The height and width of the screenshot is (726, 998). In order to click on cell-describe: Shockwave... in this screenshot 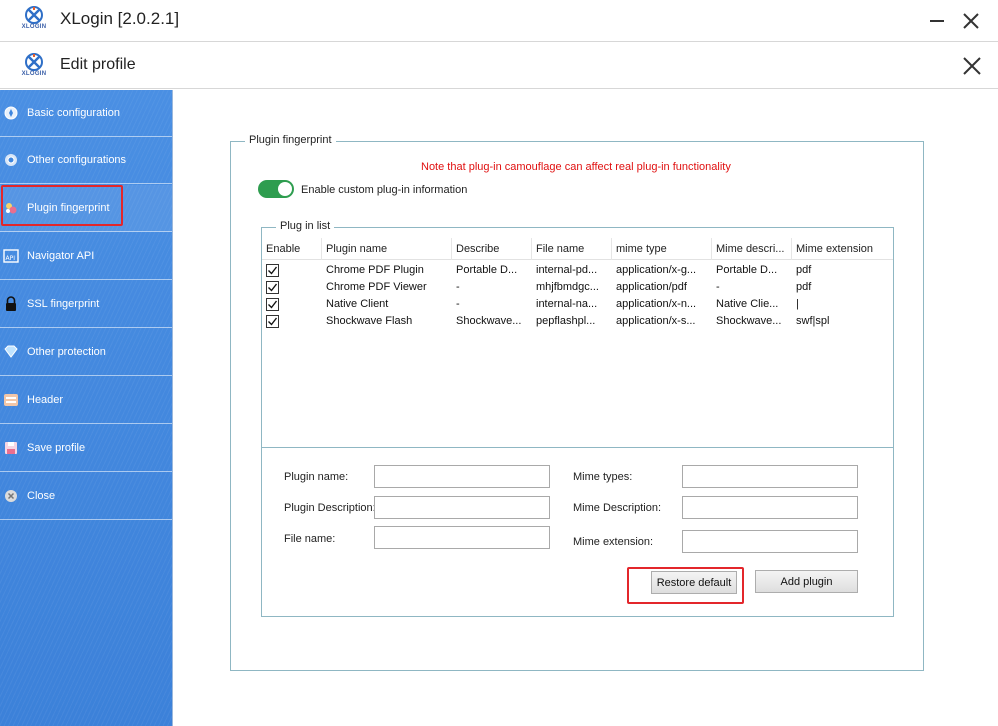, I will do `click(489, 321)`.